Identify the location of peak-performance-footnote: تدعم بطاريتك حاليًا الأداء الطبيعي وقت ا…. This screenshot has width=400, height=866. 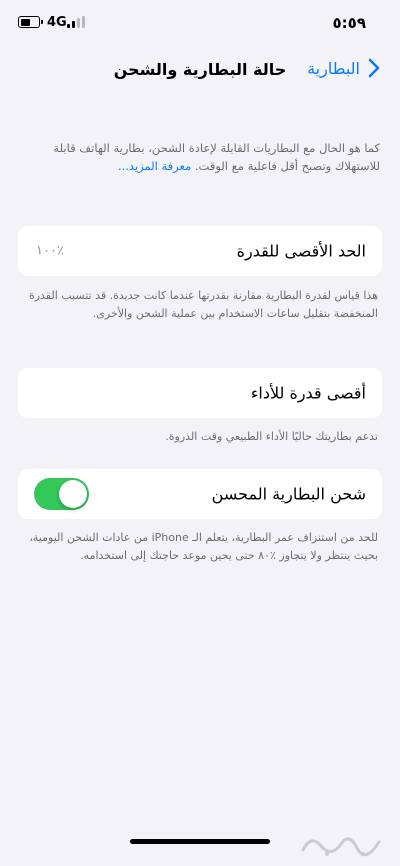
(271, 436).